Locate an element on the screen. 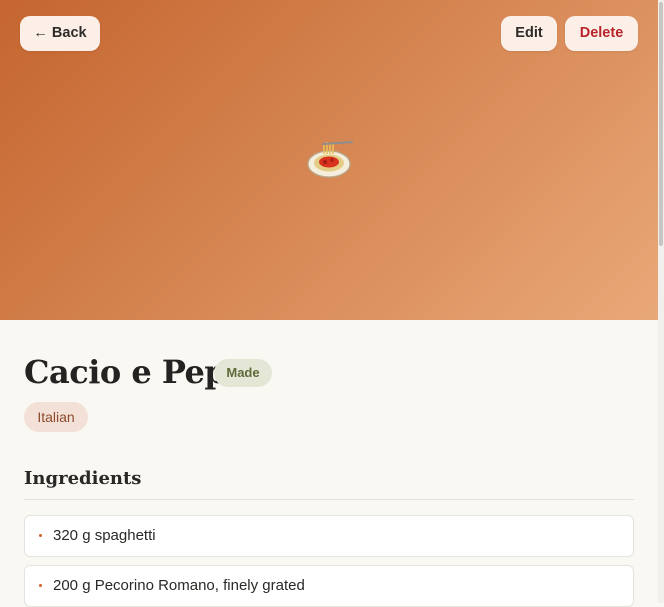  delete-button: Delete is located at coordinates (601, 33).